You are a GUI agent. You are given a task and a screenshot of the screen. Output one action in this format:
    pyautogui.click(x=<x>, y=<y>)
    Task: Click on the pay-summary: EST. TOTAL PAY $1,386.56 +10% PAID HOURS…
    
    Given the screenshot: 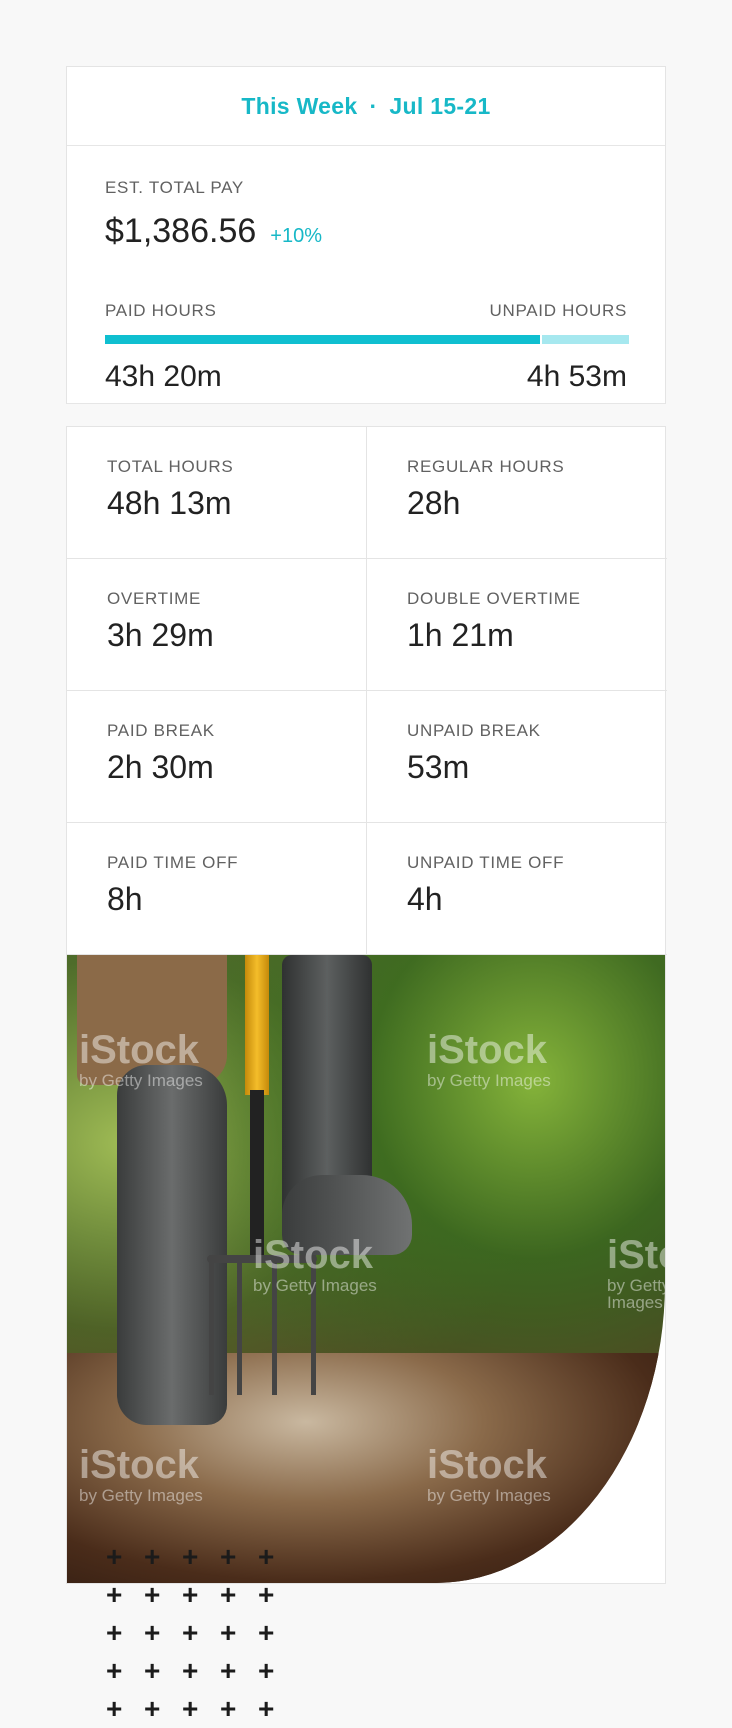 What is the action you would take?
    pyautogui.click(x=366, y=275)
    